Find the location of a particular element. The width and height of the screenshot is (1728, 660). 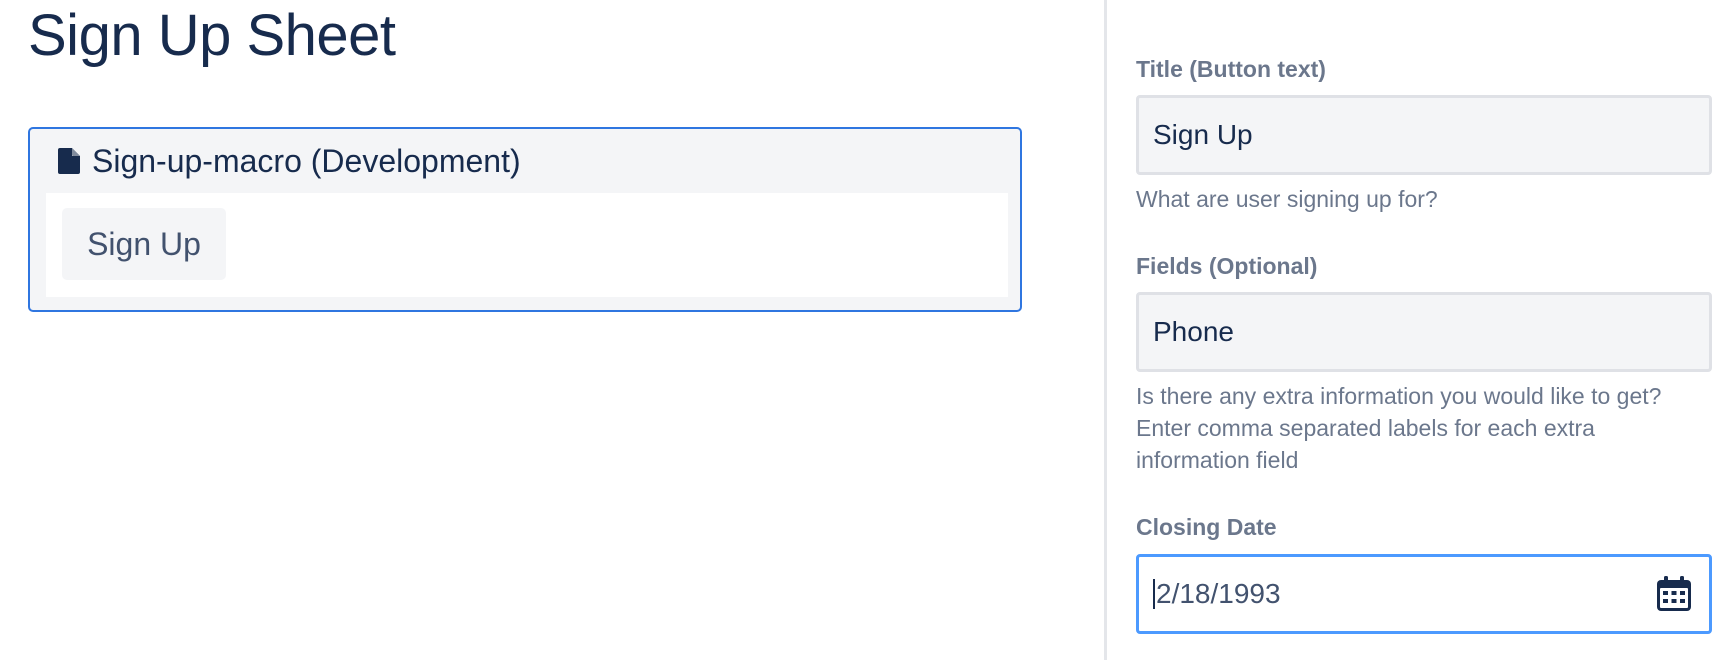

closing-date-value: 2/18/1993 is located at coordinates (1218, 593).